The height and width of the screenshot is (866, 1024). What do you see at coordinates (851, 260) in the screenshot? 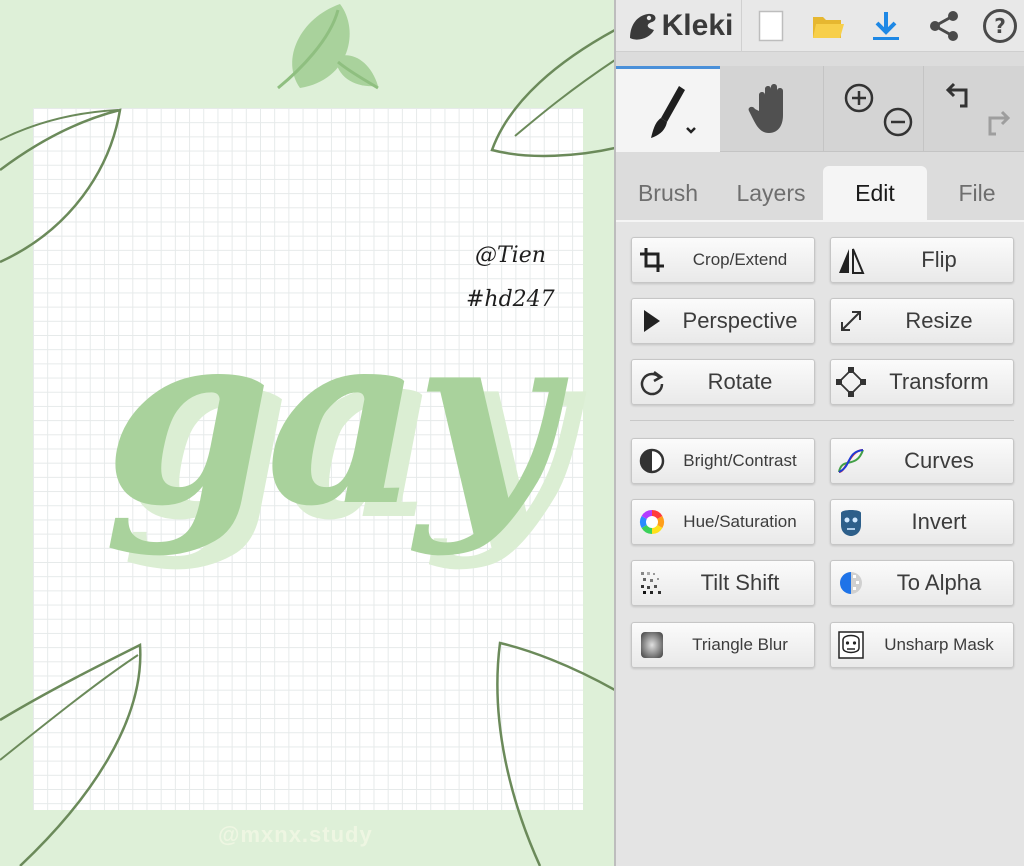
I see `flip-icon` at bounding box center [851, 260].